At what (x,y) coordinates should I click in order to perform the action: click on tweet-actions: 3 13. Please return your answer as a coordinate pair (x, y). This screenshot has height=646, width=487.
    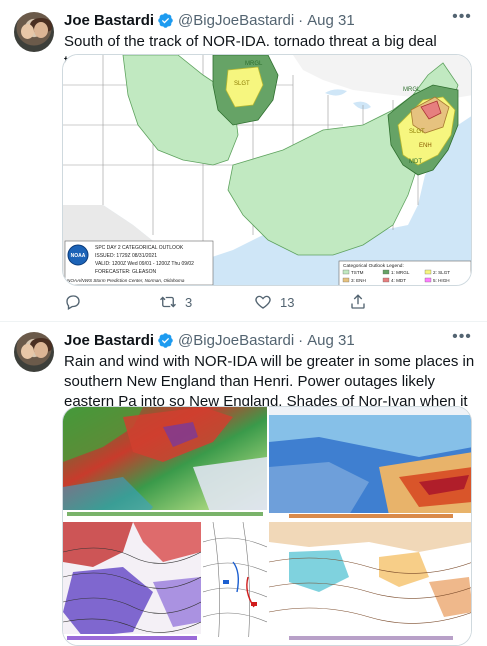
    Looking at the image, I should click on (254, 302).